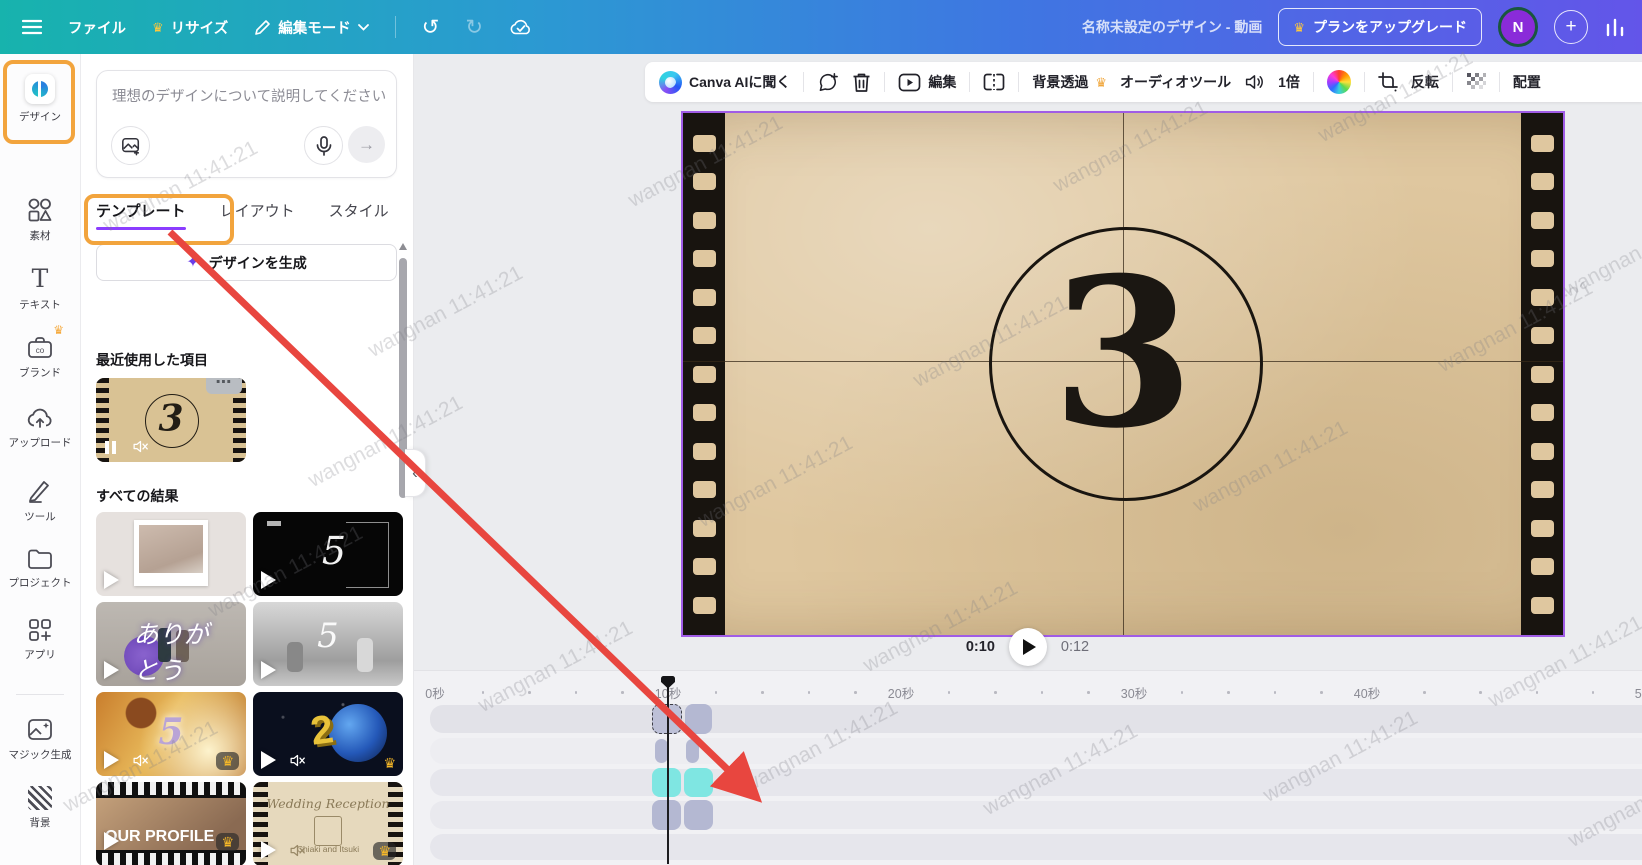  What do you see at coordinates (40, 739) in the screenshot?
I see `sidebar-item-magic-generate: マジック生成` at bounding box center [40, 739].